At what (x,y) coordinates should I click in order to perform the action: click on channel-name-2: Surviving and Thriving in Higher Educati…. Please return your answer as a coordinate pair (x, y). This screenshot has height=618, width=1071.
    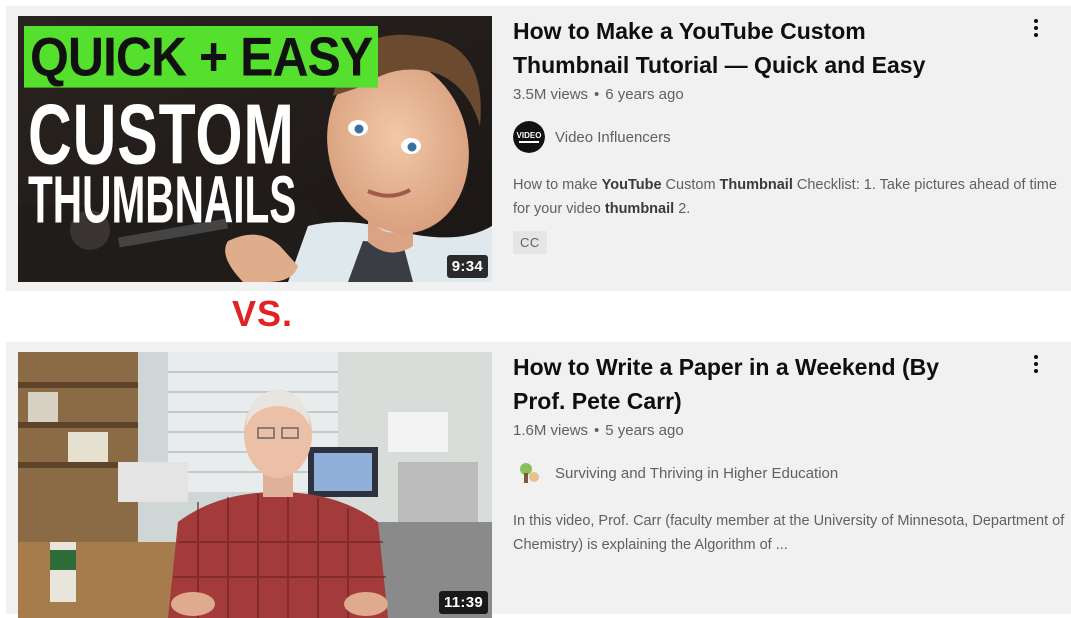
    Looking at the image, I should click on (696, 473).